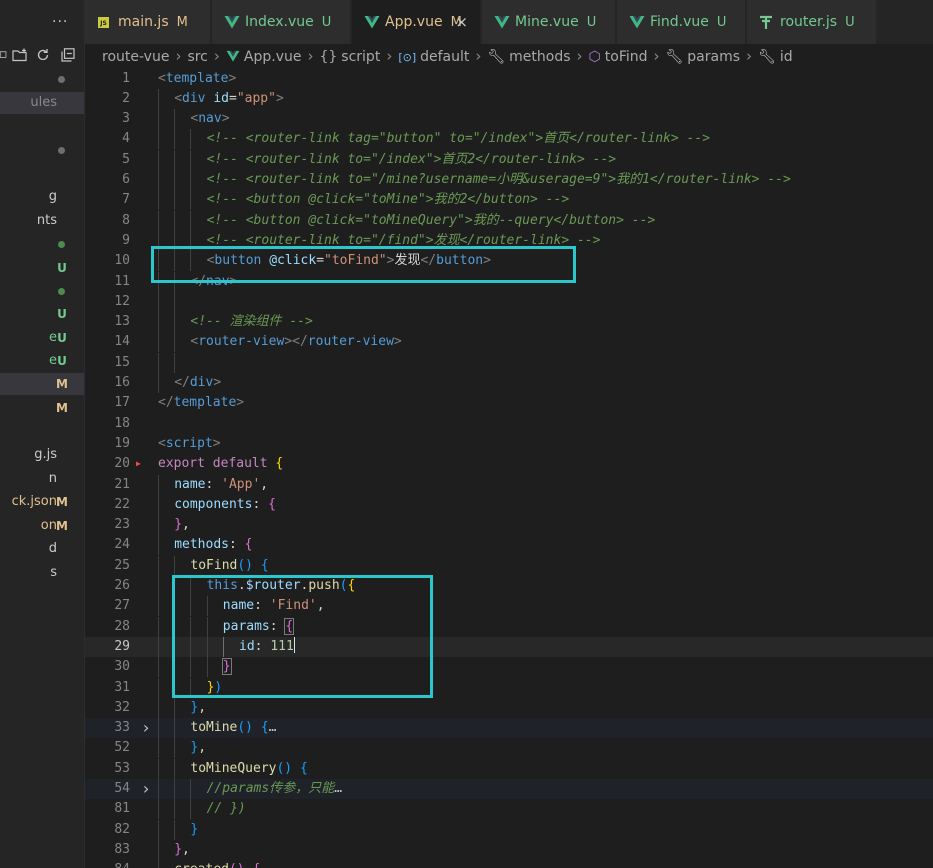 The width and height of the screenshot is (933, 868). Describe the element at coordinates (509, 687) in the screenshot. I see `code-line: 31})` at that location.